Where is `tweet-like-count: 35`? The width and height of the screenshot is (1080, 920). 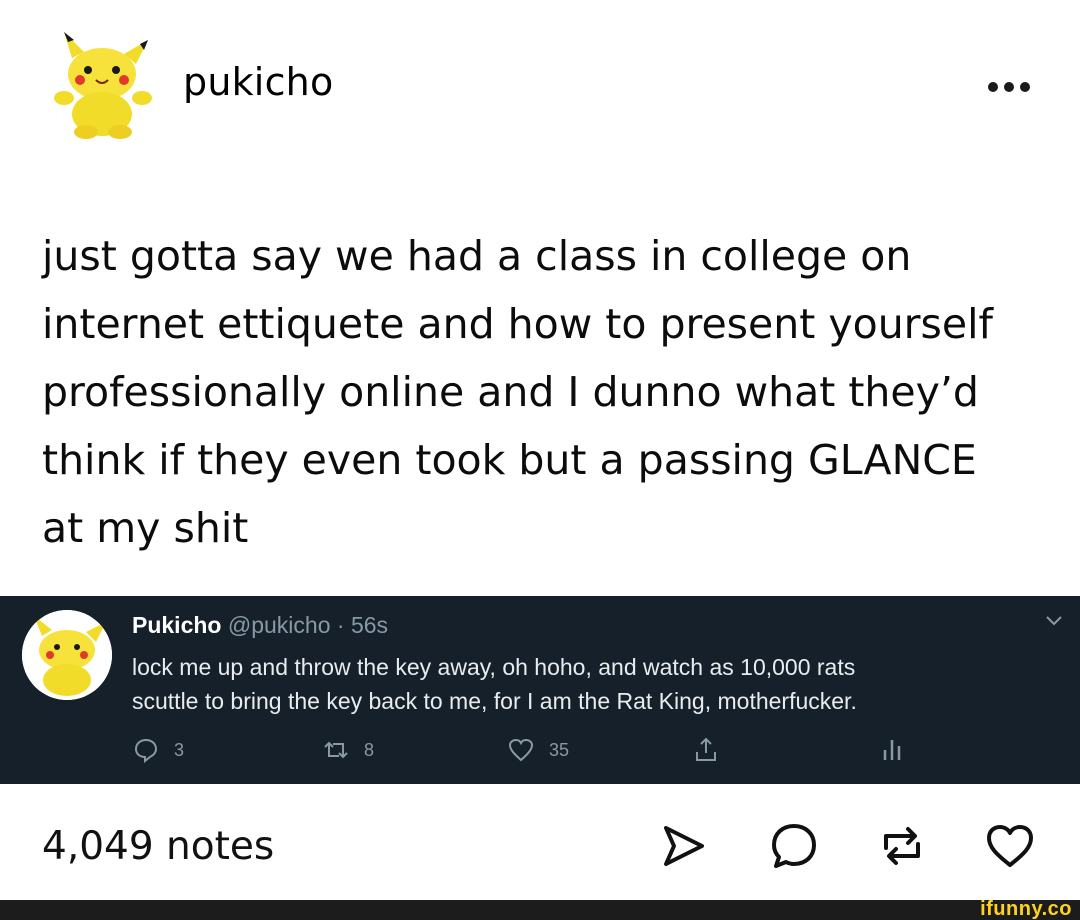
tweet-like-count: 35 is located at coordinates (559, 749).